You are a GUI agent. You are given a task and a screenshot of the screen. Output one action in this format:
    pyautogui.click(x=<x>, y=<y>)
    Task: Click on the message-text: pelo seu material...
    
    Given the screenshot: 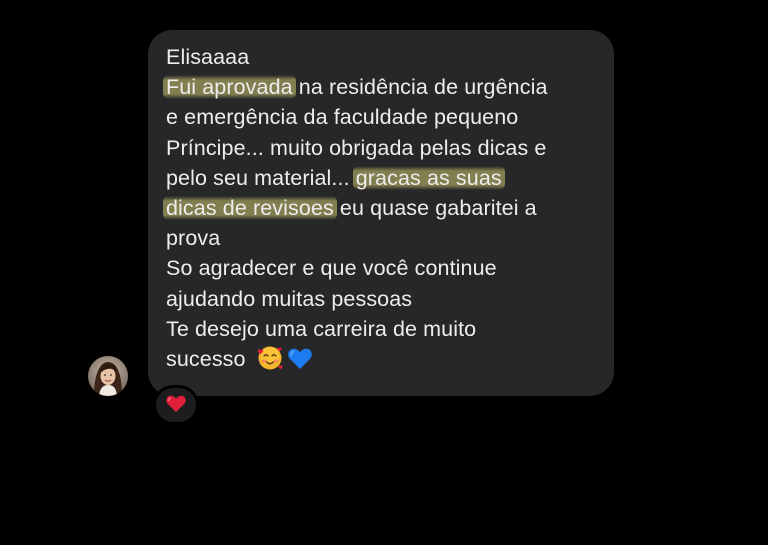 What is the action you would take?
    pyautogui.click(x=261, y=177)
    